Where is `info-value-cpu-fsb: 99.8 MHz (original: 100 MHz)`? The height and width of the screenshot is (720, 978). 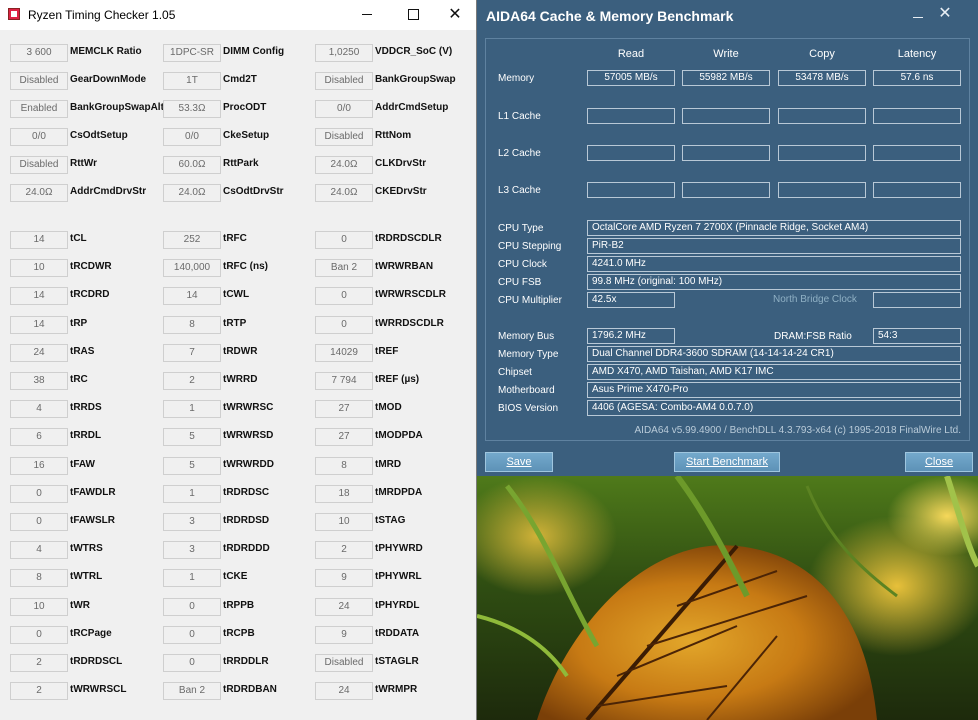
info-value-cpu-fsb: 99.8 MHz (original: 100 MHz) is located at coordinates (774, 282).